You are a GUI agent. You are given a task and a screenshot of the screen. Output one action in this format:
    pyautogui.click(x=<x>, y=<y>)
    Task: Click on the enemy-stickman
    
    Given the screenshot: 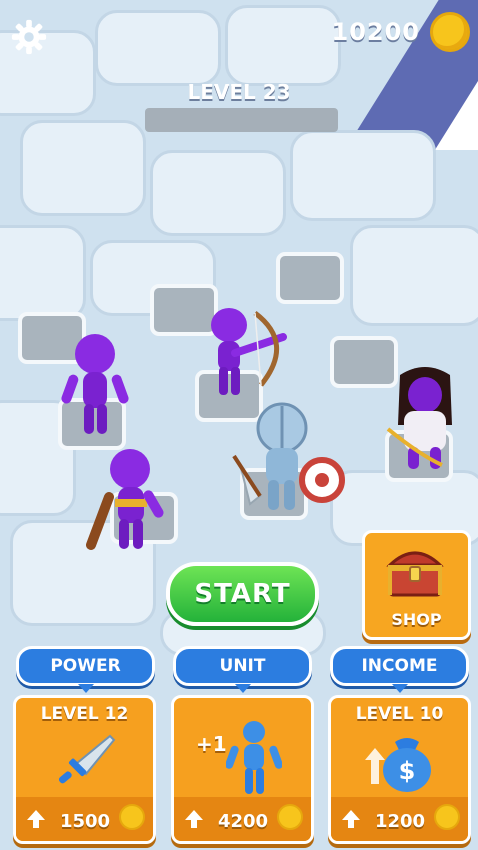 What is the action you would take?
    pyautogui.click(x=95, y=385)
    